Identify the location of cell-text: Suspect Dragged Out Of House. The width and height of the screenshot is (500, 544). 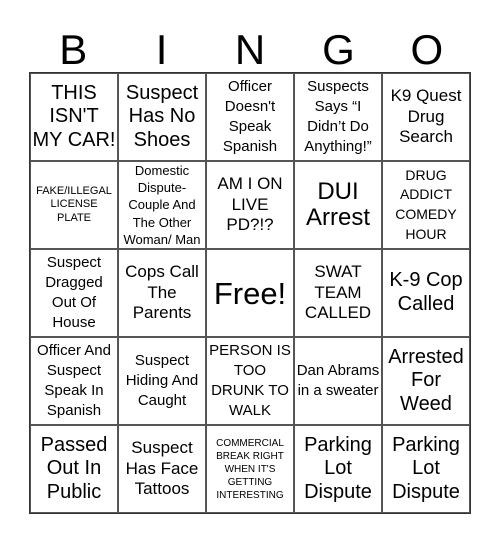
(74, 292).